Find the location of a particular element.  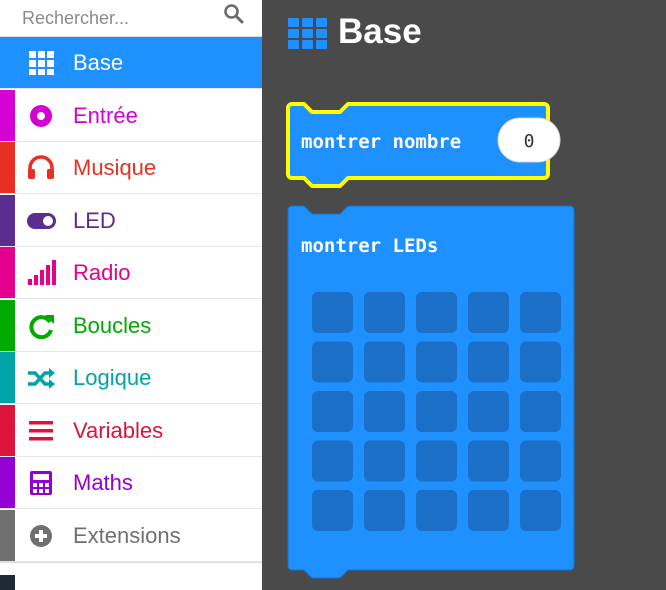

number-input: 0 is located at coordinates (529, 140).